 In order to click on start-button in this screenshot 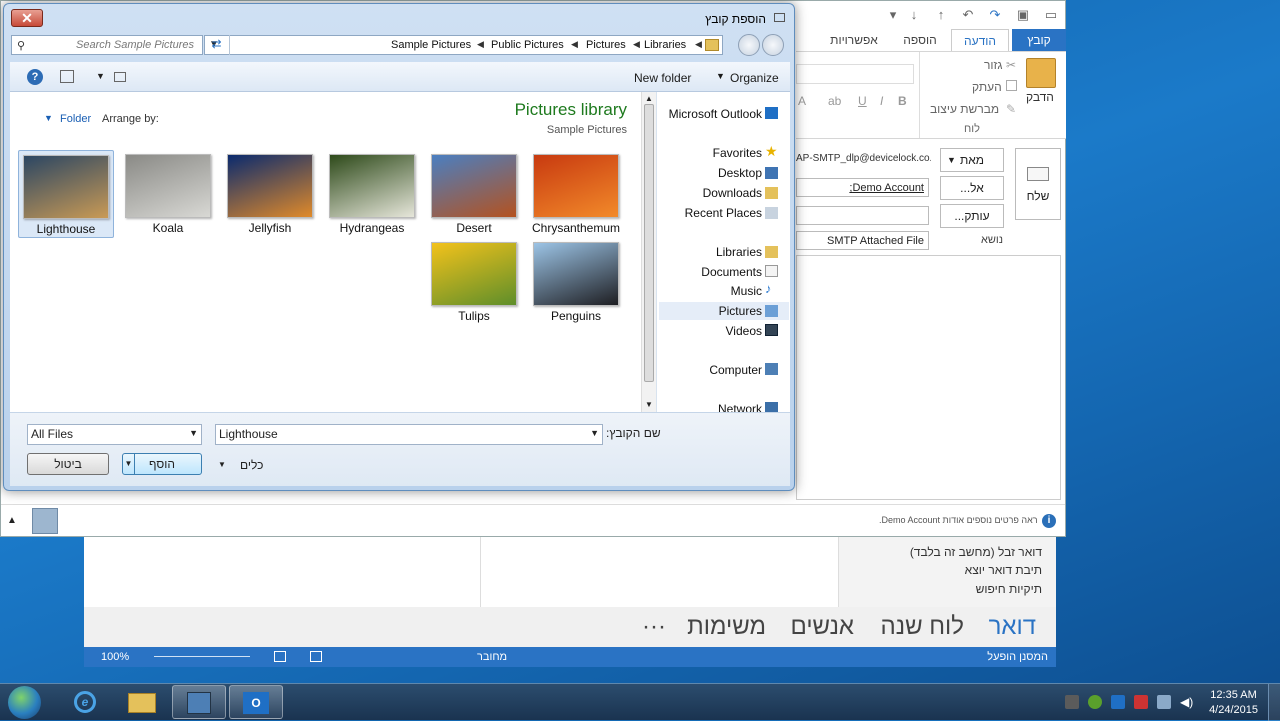, I will do `click(24, 702)`.